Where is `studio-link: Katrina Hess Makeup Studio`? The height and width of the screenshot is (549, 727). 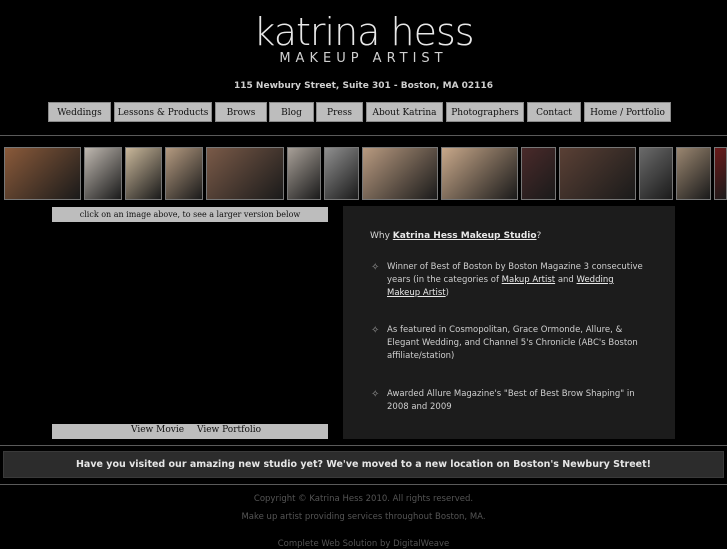
studio-link: Katrina Hess Makeup Studio is located at coordinates (465, 236).